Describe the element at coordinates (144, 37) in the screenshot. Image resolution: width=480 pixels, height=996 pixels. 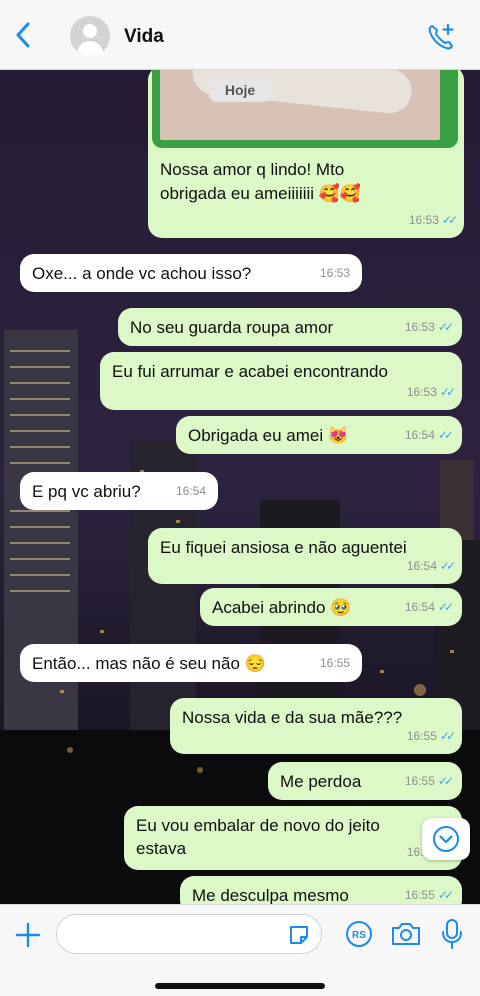
I see `contact-name: Vida` at that location.